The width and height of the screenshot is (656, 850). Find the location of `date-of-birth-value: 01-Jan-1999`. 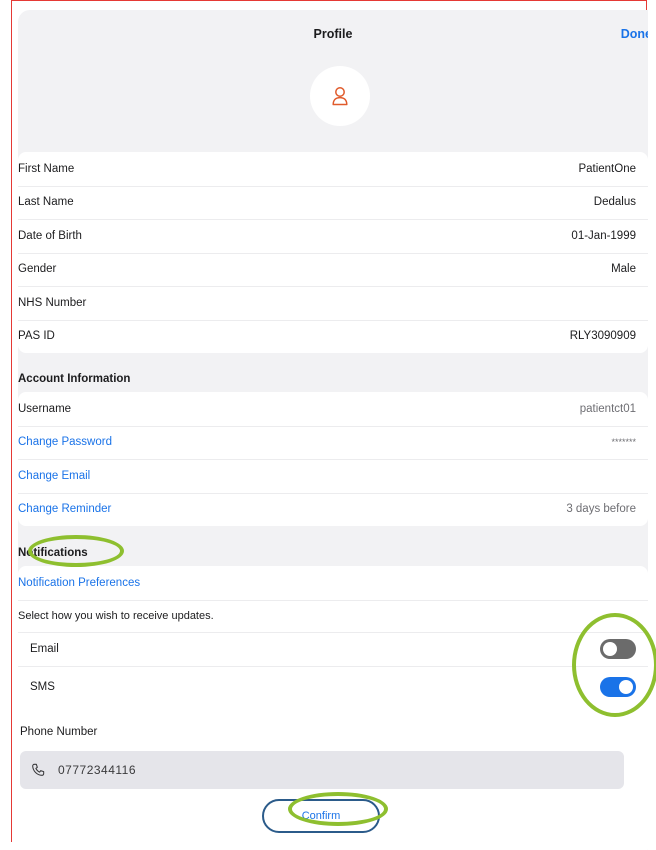

date-of-birth-value: 01-Jan-1999 is located at coordinates (603, 235).